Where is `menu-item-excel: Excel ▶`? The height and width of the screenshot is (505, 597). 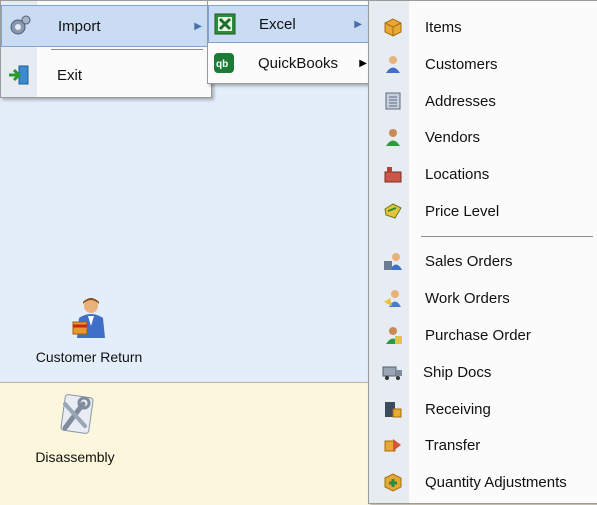
menu-item-excel: Excel ▶ is located at coordinates (289, 24).